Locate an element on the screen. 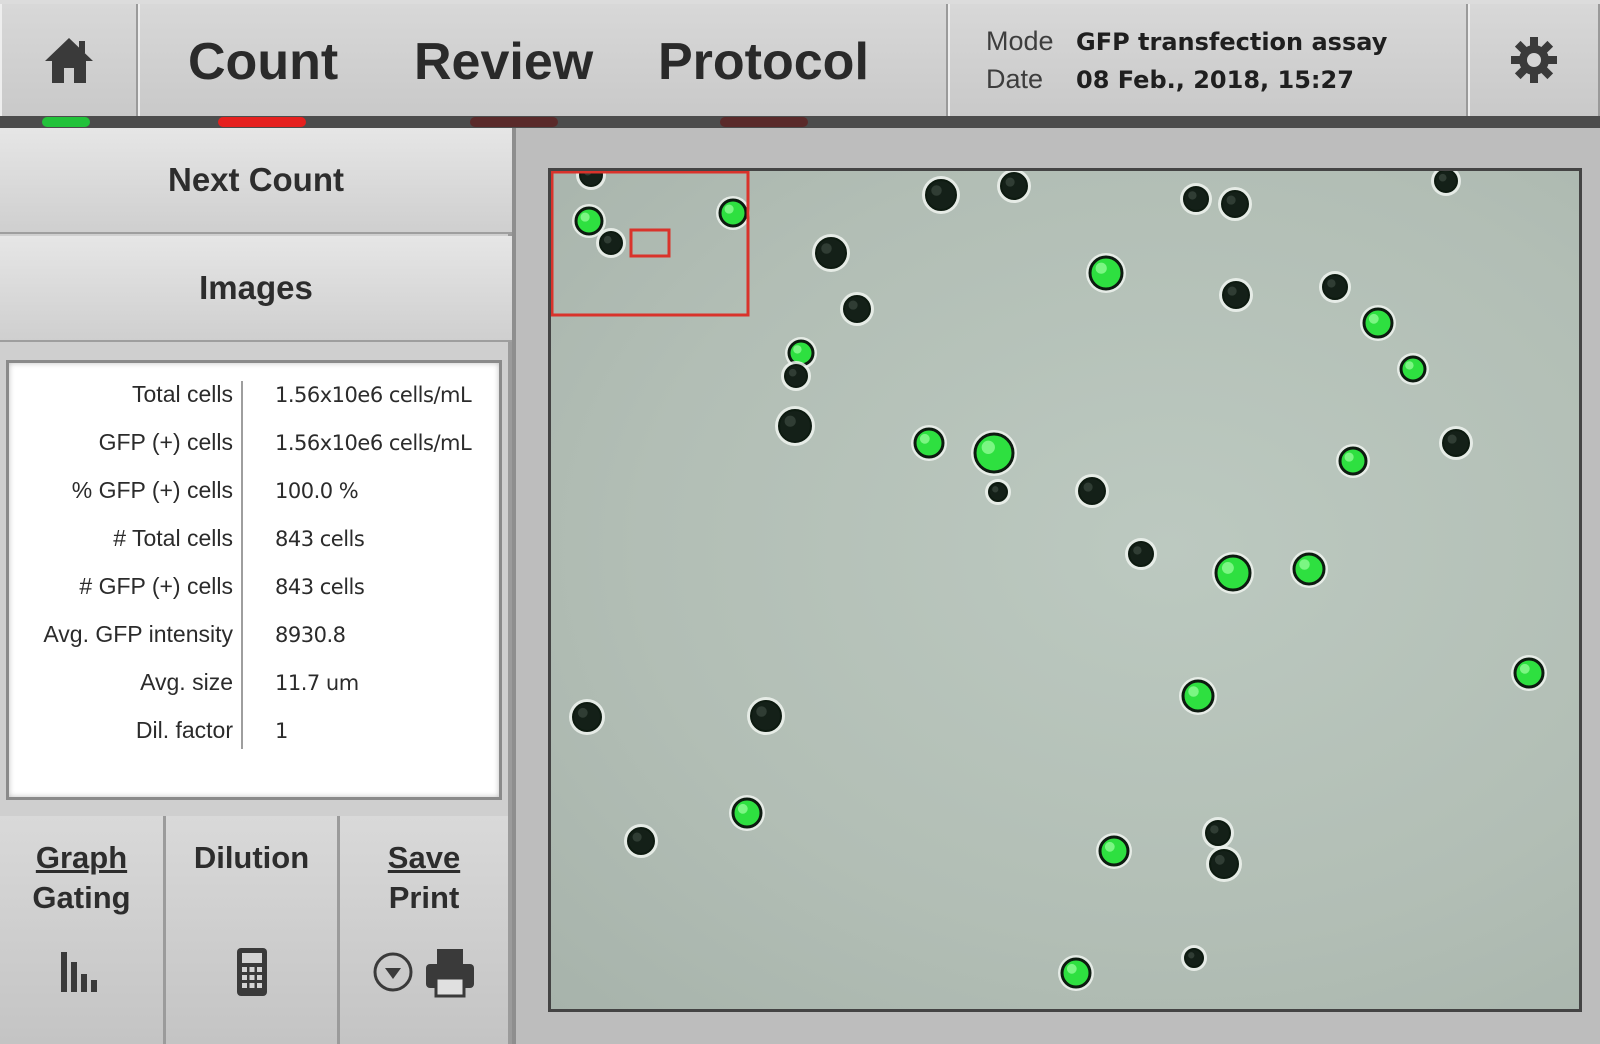 This screenshot has height=1044, width=1600. gating-label: Gating is located at coordinates (81, 897).